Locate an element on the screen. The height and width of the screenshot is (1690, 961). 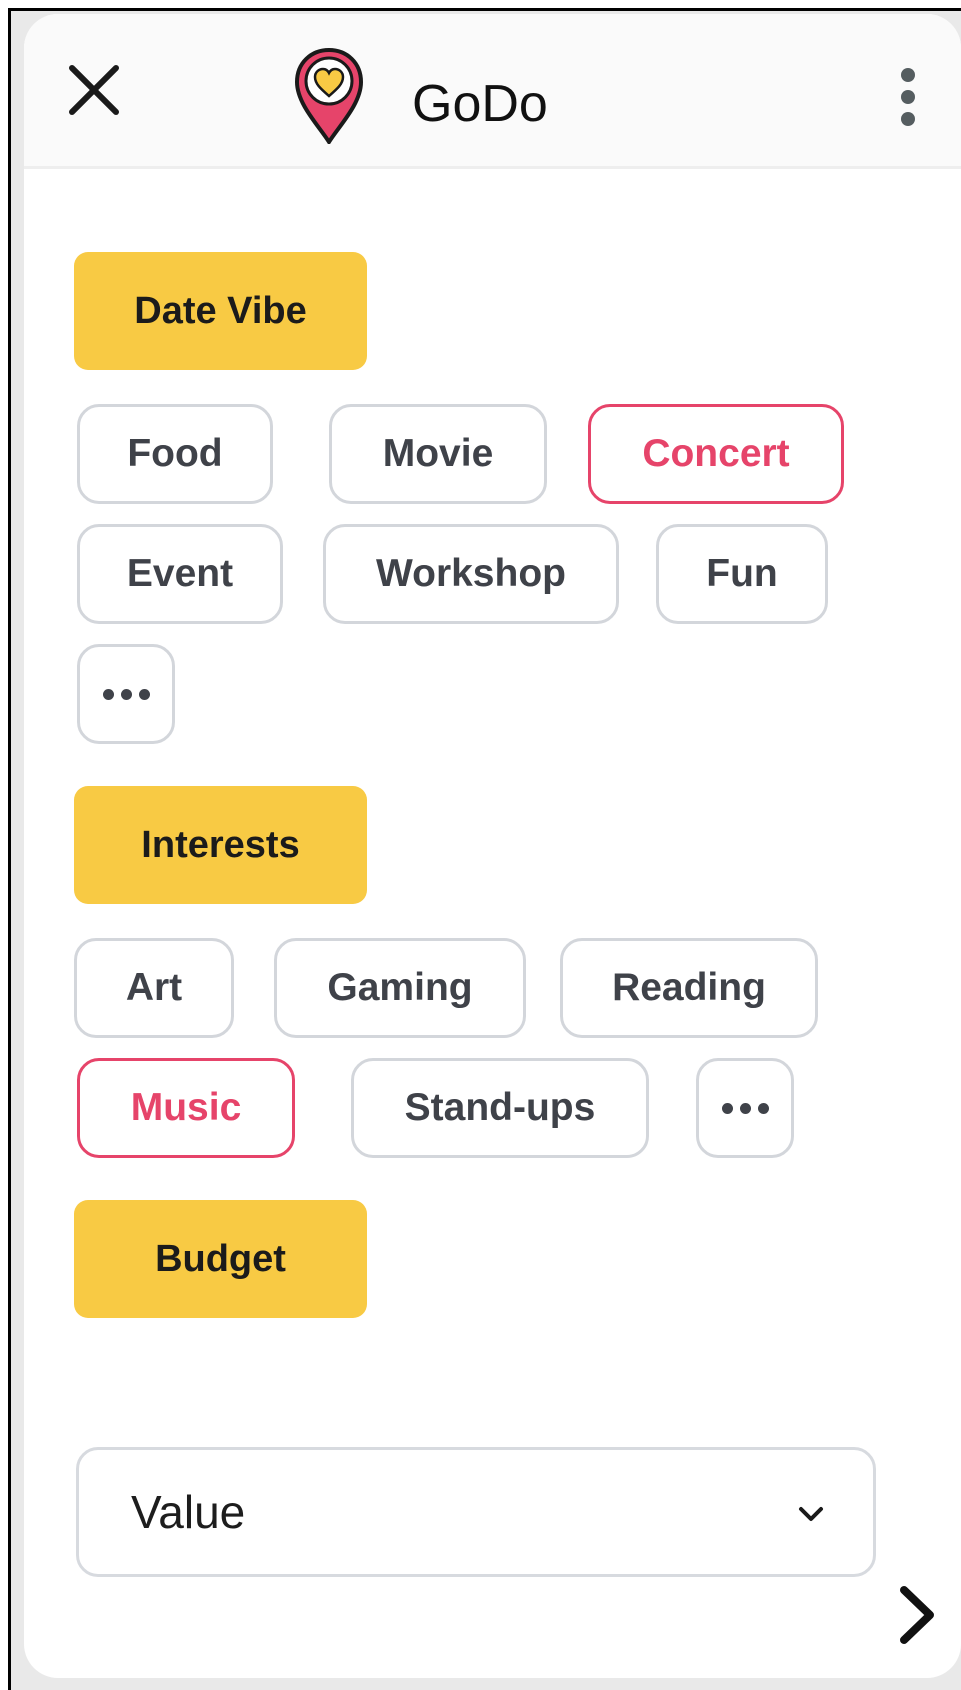
close-icon is located at coordinates (94, 90).